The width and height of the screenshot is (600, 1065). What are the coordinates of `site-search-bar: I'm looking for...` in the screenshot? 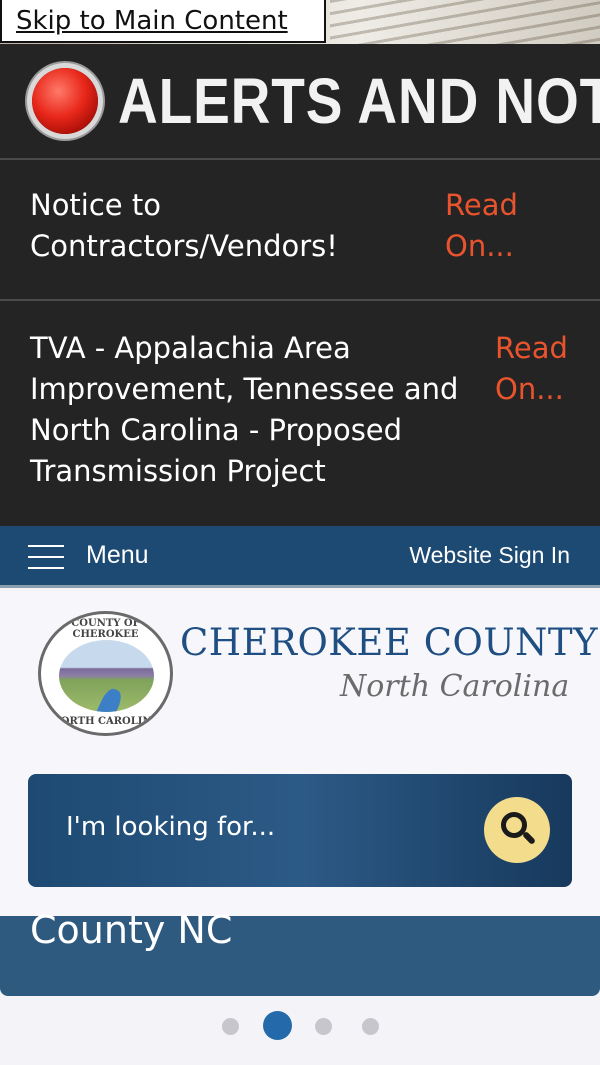 It's located at (300, 830).